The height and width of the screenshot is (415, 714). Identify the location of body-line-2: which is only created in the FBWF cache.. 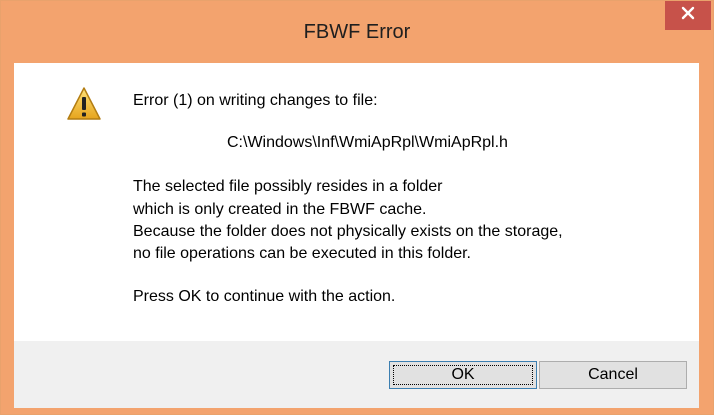
(280, 209).